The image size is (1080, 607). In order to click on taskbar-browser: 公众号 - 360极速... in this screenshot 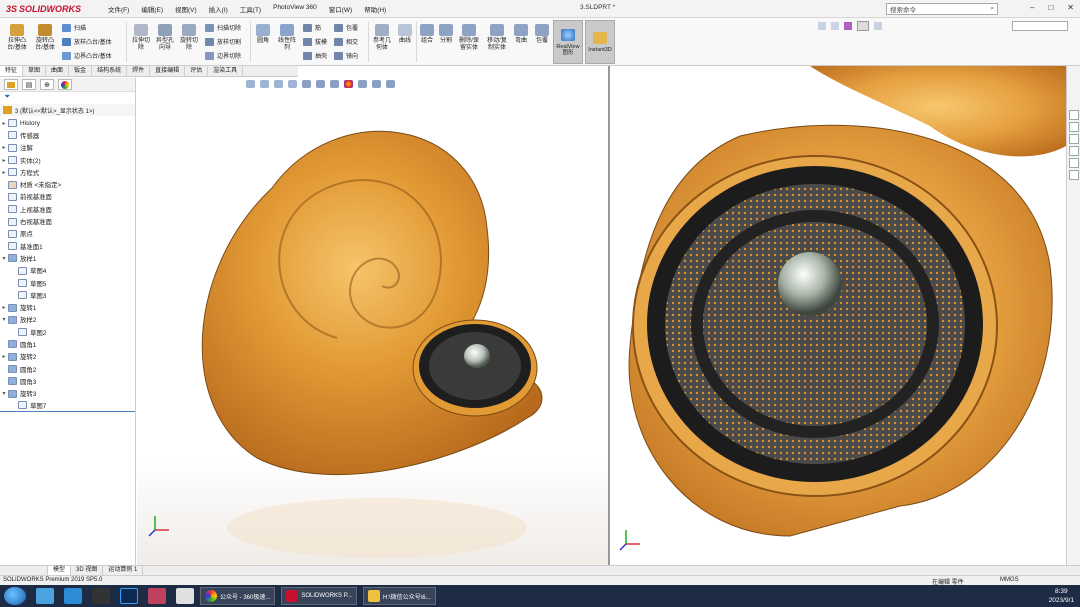, I will do `click(238, 596)`.